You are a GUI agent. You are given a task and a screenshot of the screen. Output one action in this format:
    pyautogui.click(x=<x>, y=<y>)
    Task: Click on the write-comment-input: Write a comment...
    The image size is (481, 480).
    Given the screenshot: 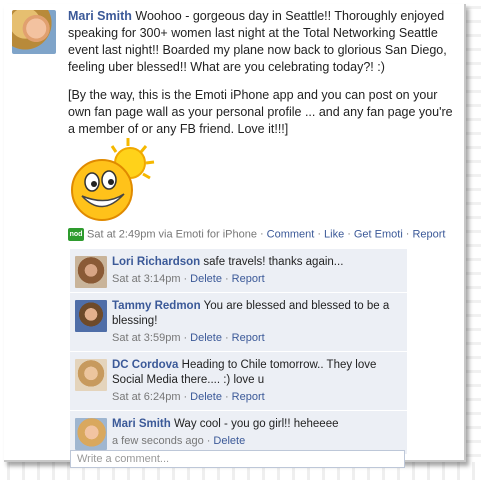 What is the action you would take?
    pyautogui.click(x=237, y=459)
    